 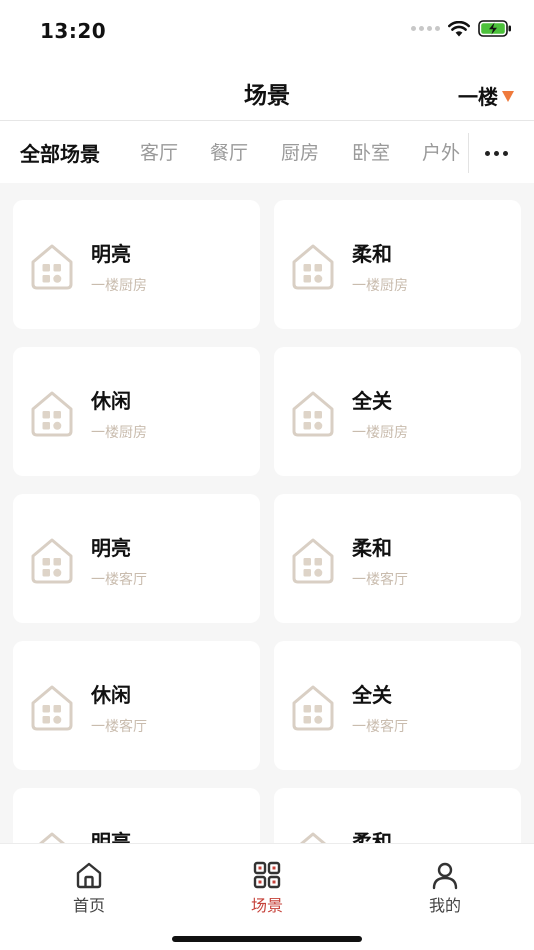 I want to click on tab-divider, so click(x=468, y=153).